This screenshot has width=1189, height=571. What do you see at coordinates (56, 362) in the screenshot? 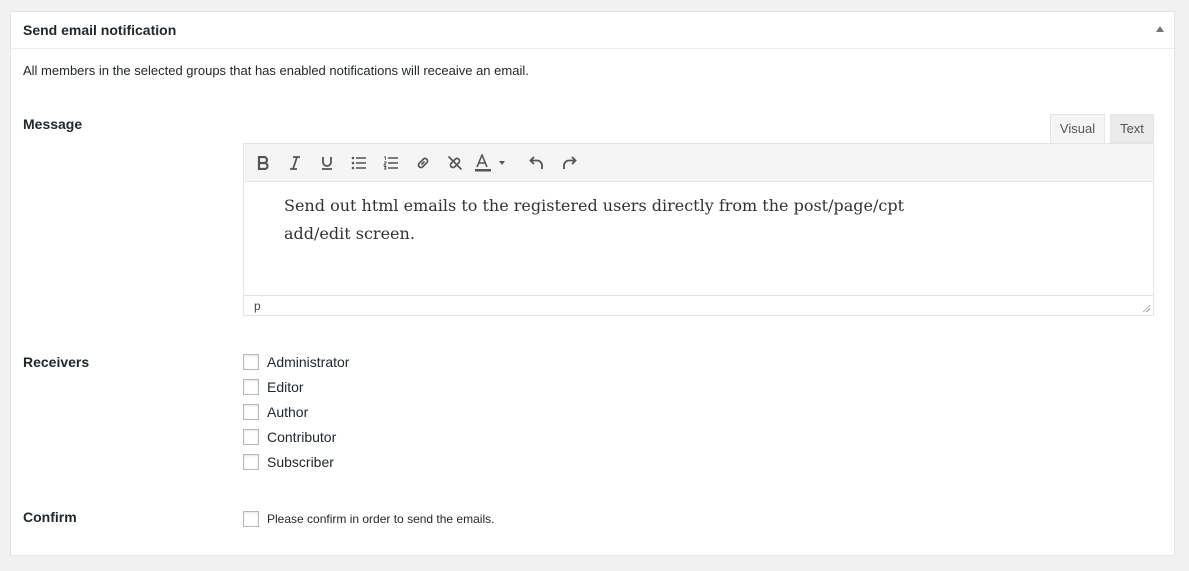
I see `receivers-label: Receivers` at bounding box center [56, 362].